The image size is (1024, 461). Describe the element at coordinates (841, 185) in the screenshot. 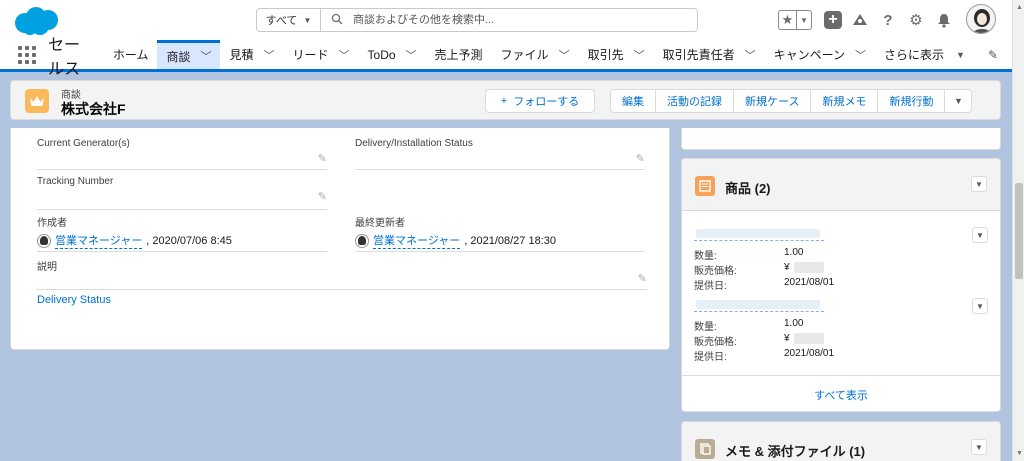

I see `products-card-header: 商品 (2) ▼` at that location.